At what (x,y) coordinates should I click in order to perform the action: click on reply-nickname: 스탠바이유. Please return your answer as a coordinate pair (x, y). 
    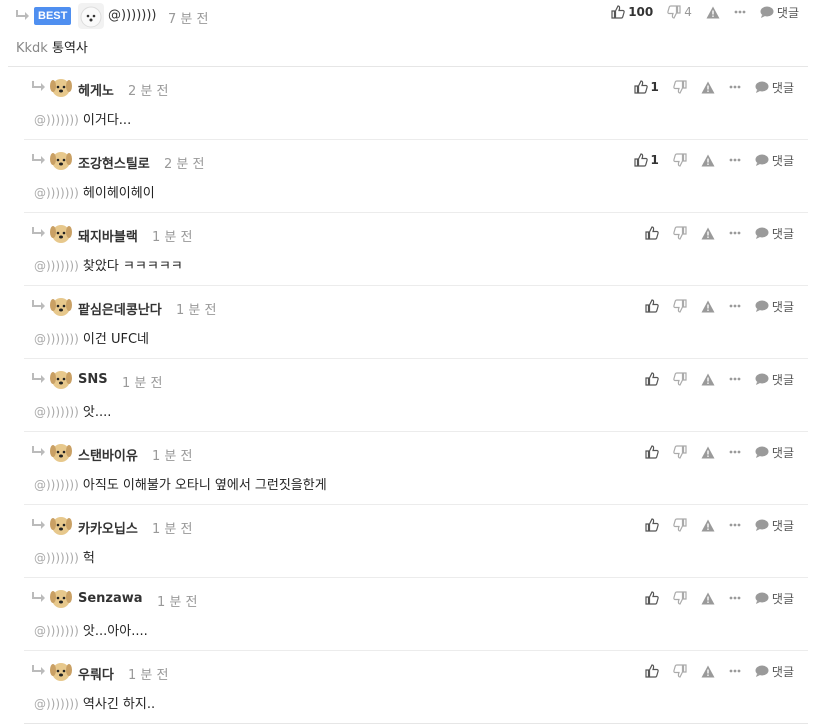
    Looking at the image, I should click on (108, 454).